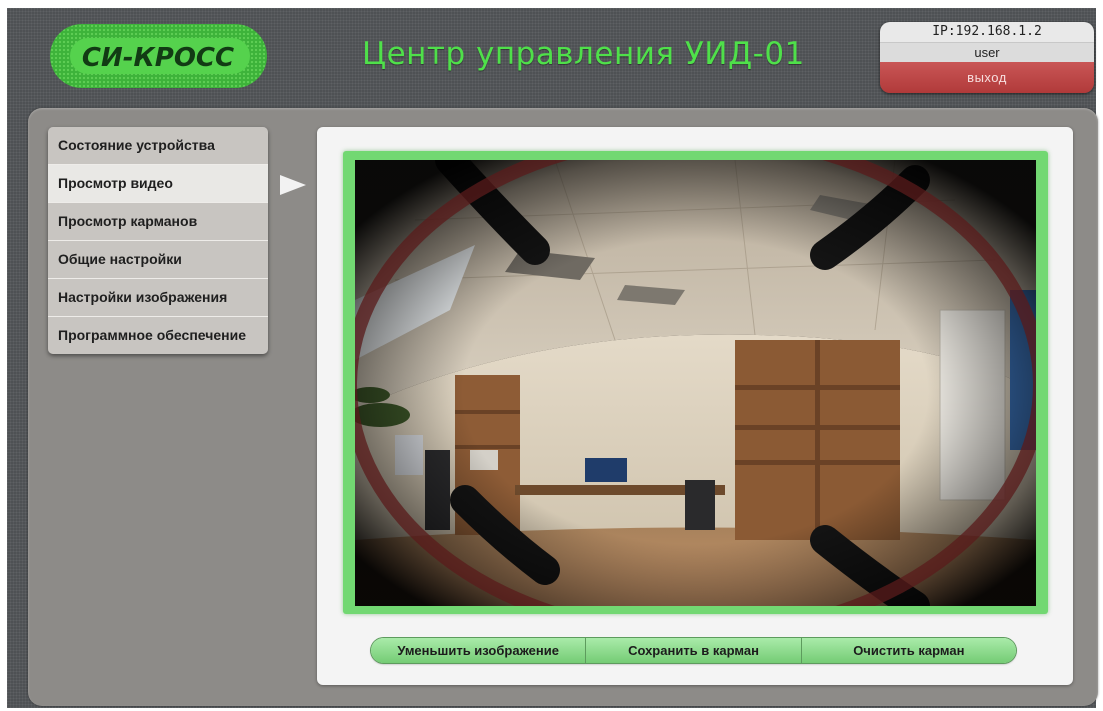  Describe the element at coordinates (987, 52) in the screenshot. I see `username: user` at that location.